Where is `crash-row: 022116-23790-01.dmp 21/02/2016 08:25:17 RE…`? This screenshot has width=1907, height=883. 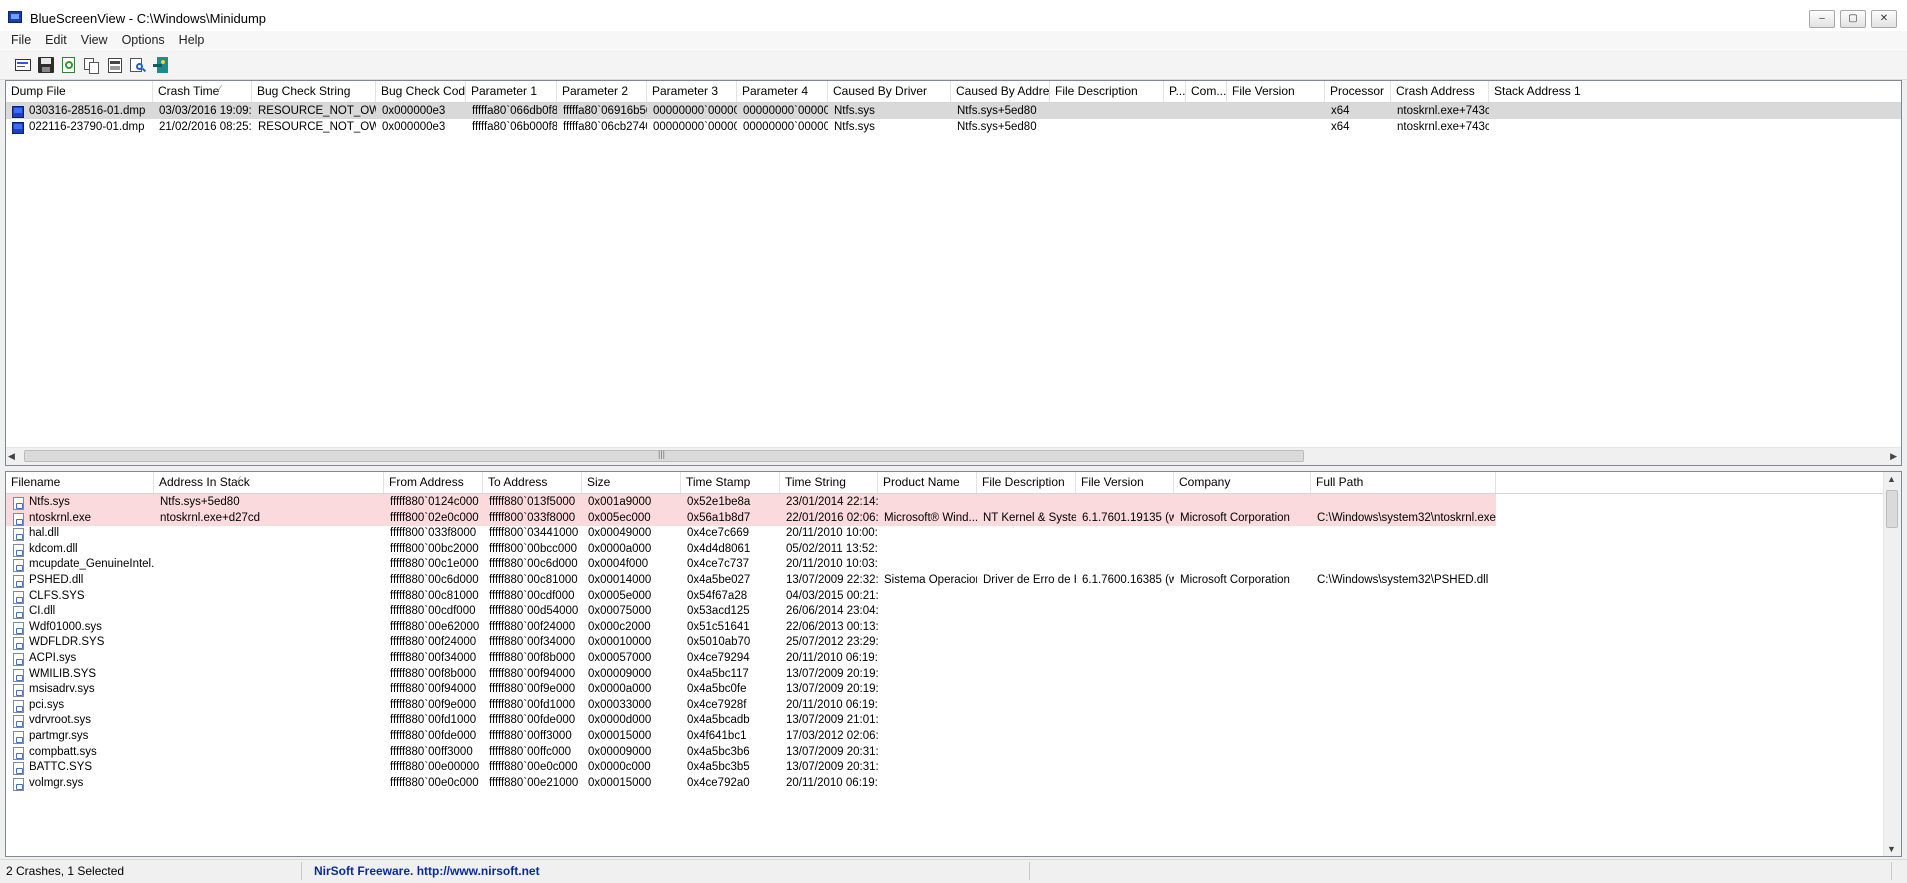
crash-row: 022116-23790-01.dmp 21/02/2016 08:25:17 RE… is located at coordinates (953, 127).